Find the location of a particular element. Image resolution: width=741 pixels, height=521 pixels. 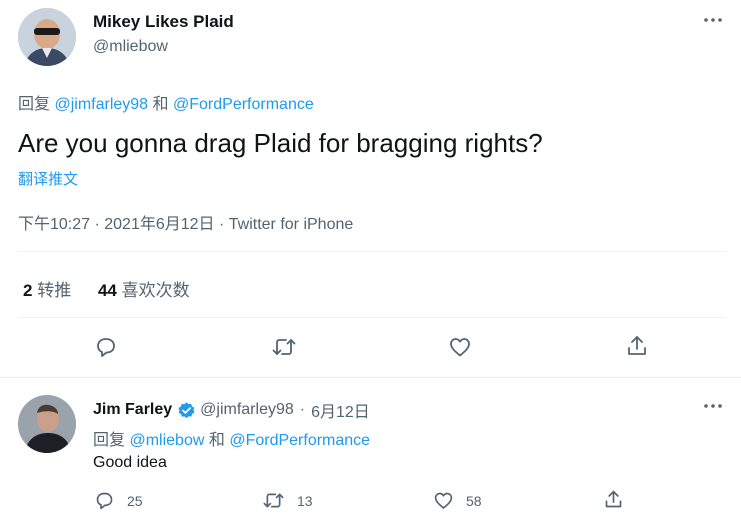

mention-mliebow: @mliebow is located at coordinates (166, 440).